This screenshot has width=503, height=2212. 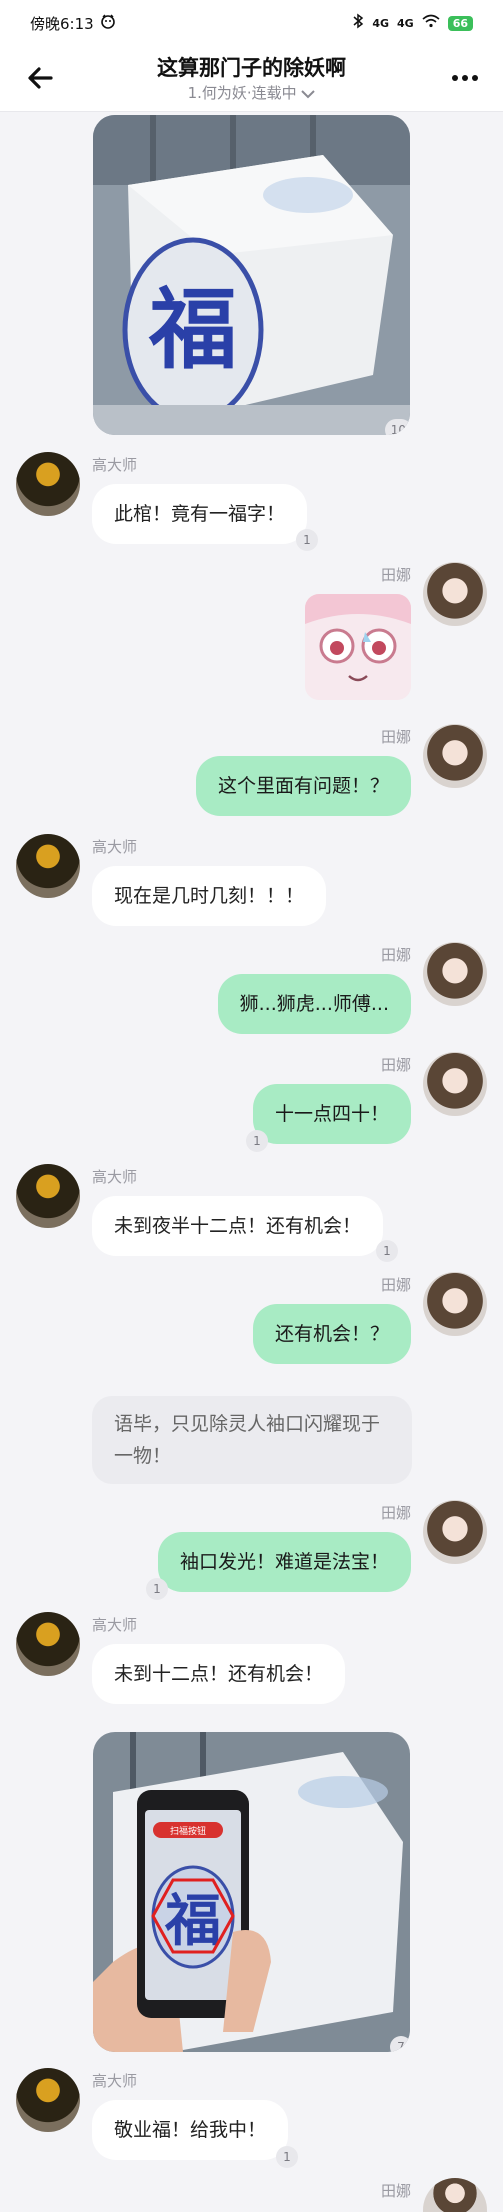 What do you see at coordinates (251, 1892) in the screenshot?
I see `scan-fu-image: 扫福按钮 福 7` at bounding box center [251, 1892].